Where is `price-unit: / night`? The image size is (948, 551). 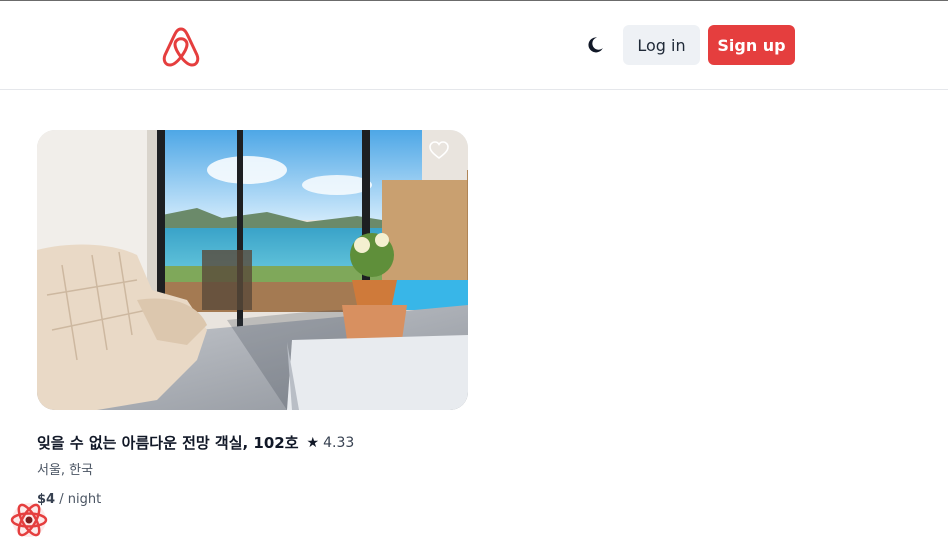 price-unit: / night is located at coordinates (80, 499).